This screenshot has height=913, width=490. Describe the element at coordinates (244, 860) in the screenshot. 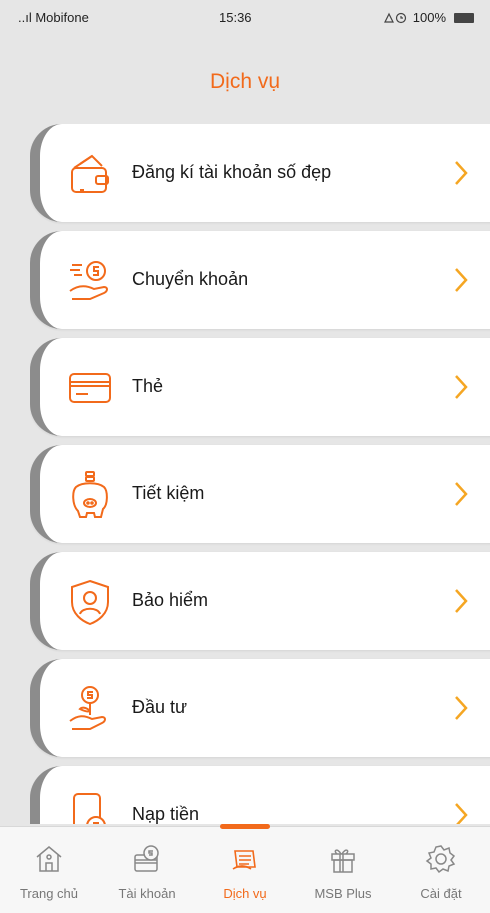

I see `services-icon` at that location.